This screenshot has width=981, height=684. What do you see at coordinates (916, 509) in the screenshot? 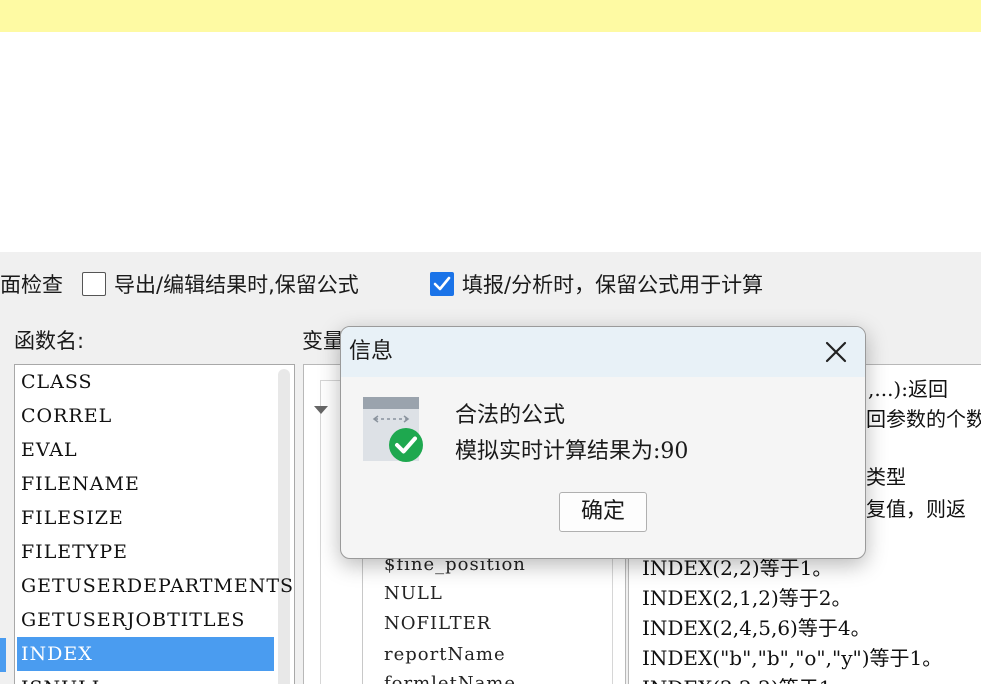
I see `description-line: 复值，则返` at bounding box center [916, 509].